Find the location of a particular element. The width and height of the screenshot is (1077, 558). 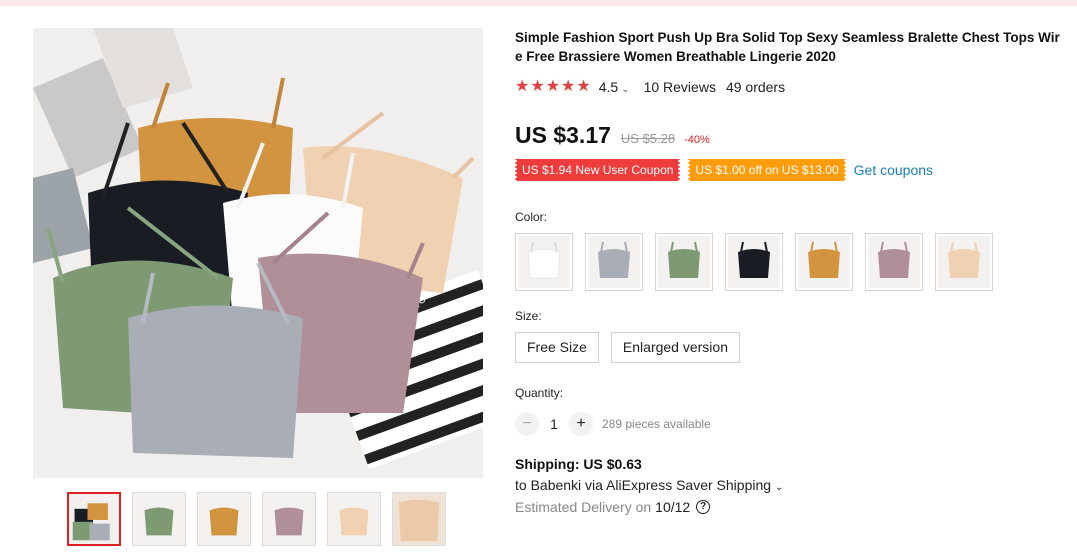

new-user-coupon: US $1.94 New User Coupon is located at coordinates (597, 170).